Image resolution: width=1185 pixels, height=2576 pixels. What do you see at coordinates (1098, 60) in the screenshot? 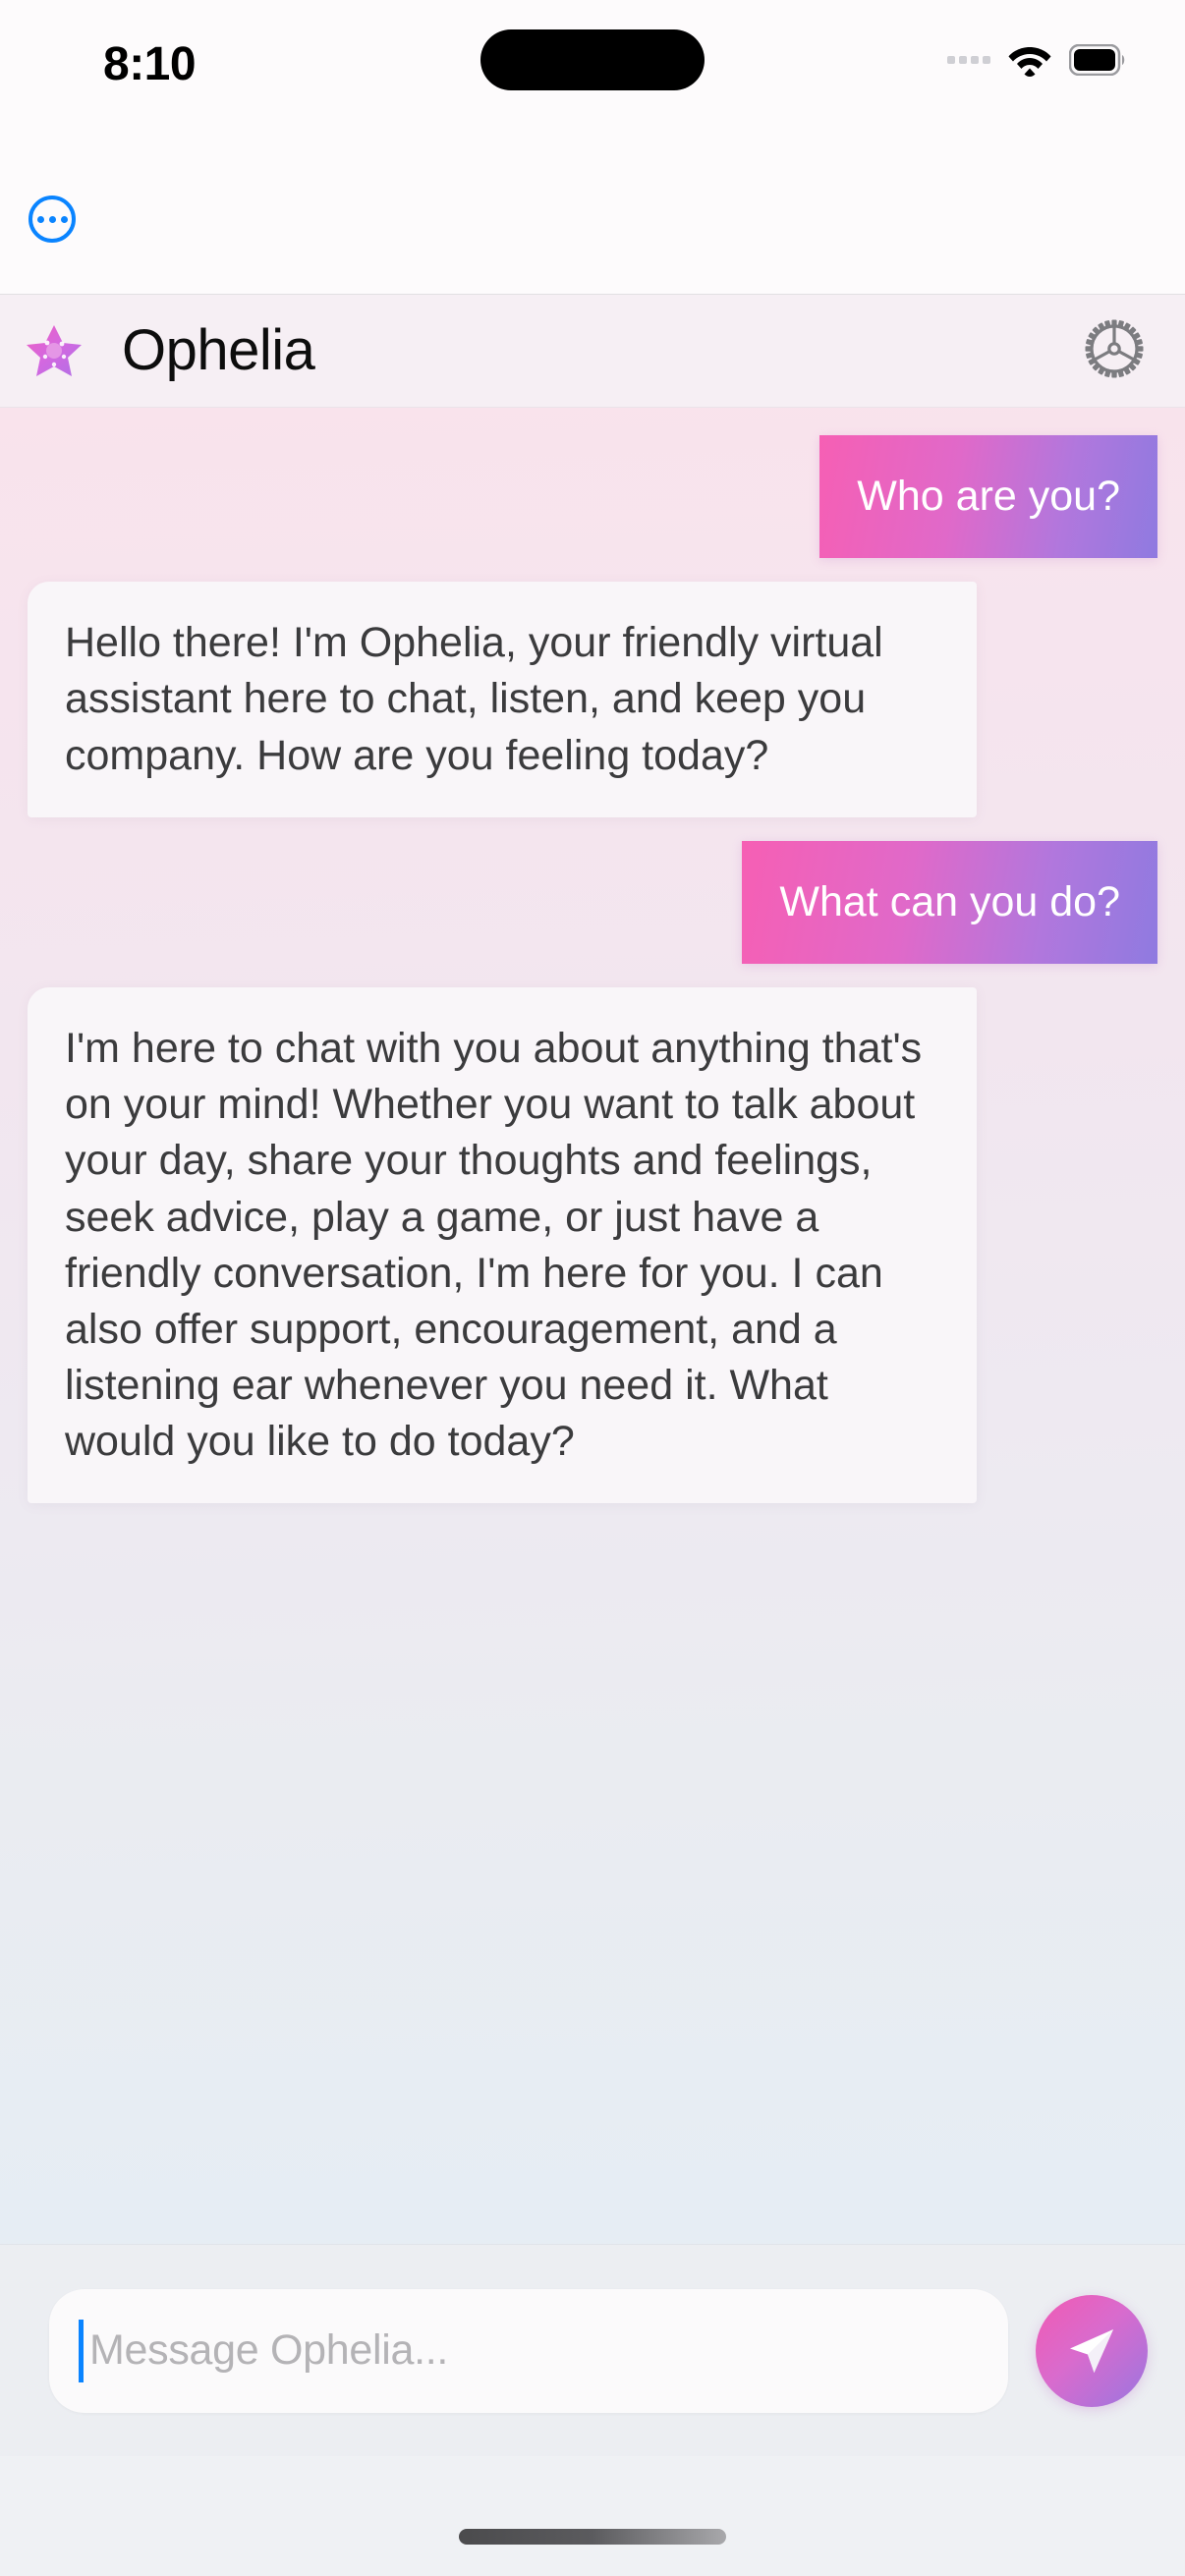
I see `battery-full-icon` at bounding box center [1098, 60].